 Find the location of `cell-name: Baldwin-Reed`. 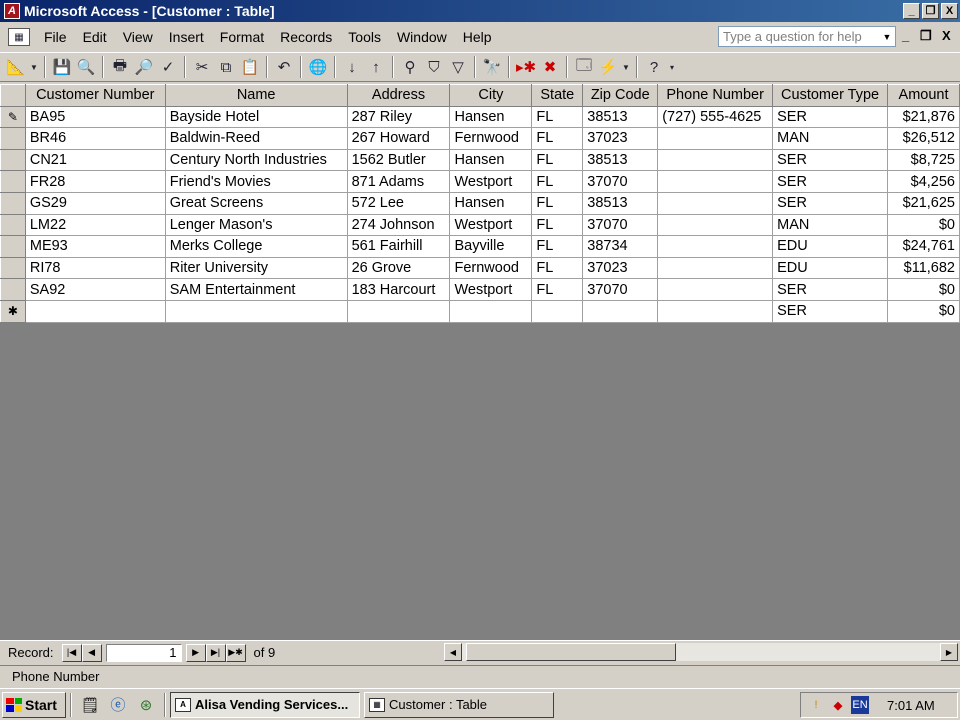

cell-name: Baldwin-Reed is located at coordinates (256, 138).